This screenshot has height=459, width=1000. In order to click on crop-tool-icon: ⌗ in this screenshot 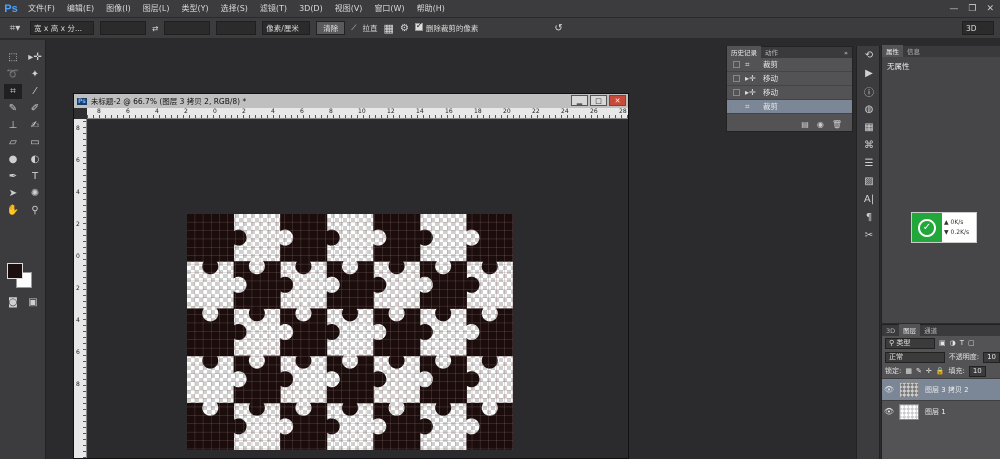, I will do `click(13, 91)`.